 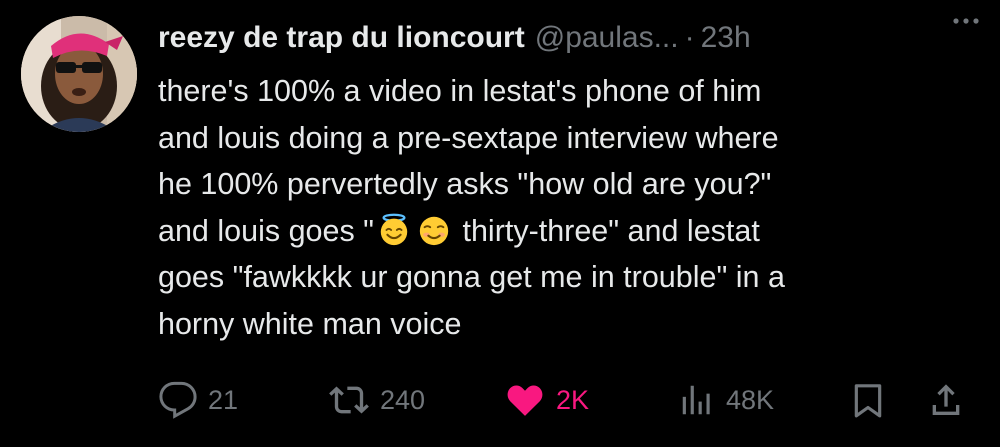 What do you see at coordinates (178, 400) in the screenshot?
I see `reply-icon` at bounding box center [178, 400].